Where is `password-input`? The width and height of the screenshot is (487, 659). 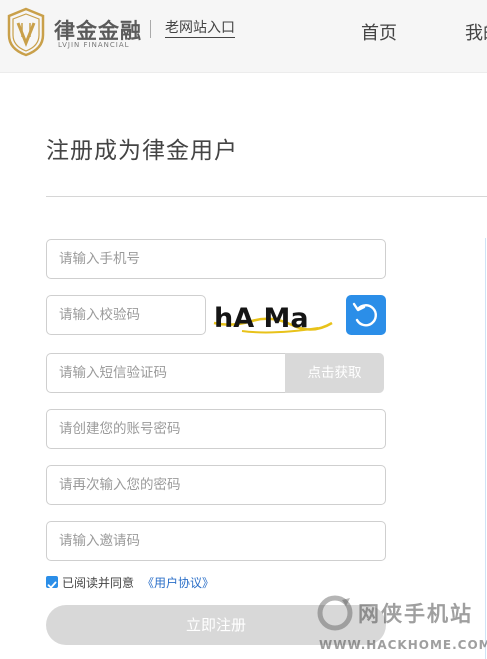 password-input is located at coordinates (216, 429).